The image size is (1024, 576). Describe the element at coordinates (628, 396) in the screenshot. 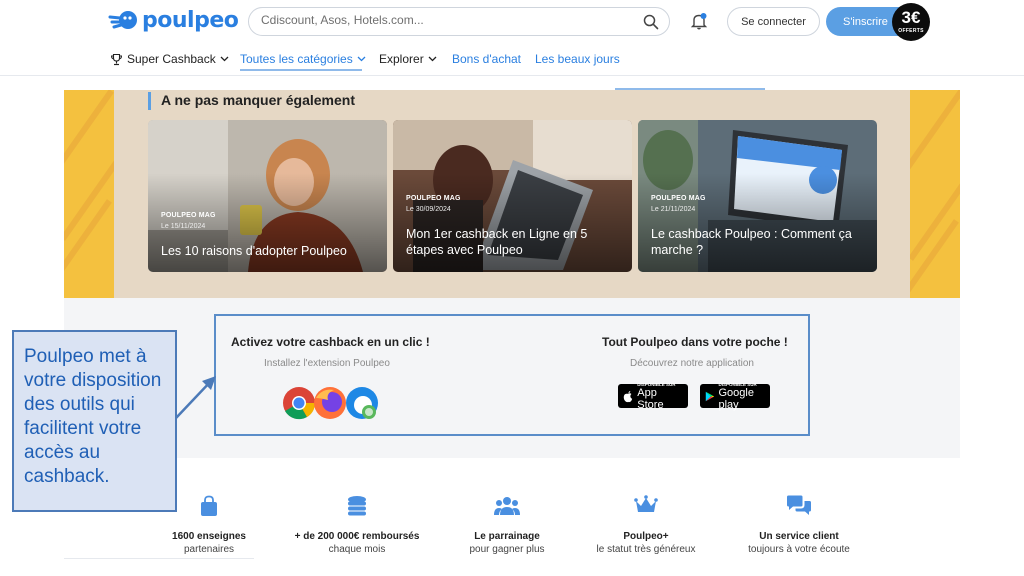

I see `apple-icon` at that location.